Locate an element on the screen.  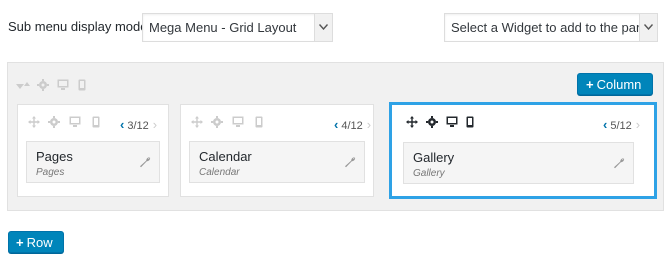
add-row-label: Row is located at coordinates (39, 242).